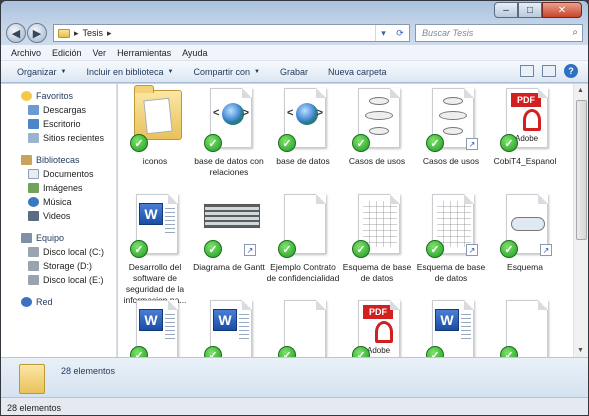  Describe the element at coordinates (377, 139) in the screenshot. I see `file-item: ✓ Casos de usos` at that location.